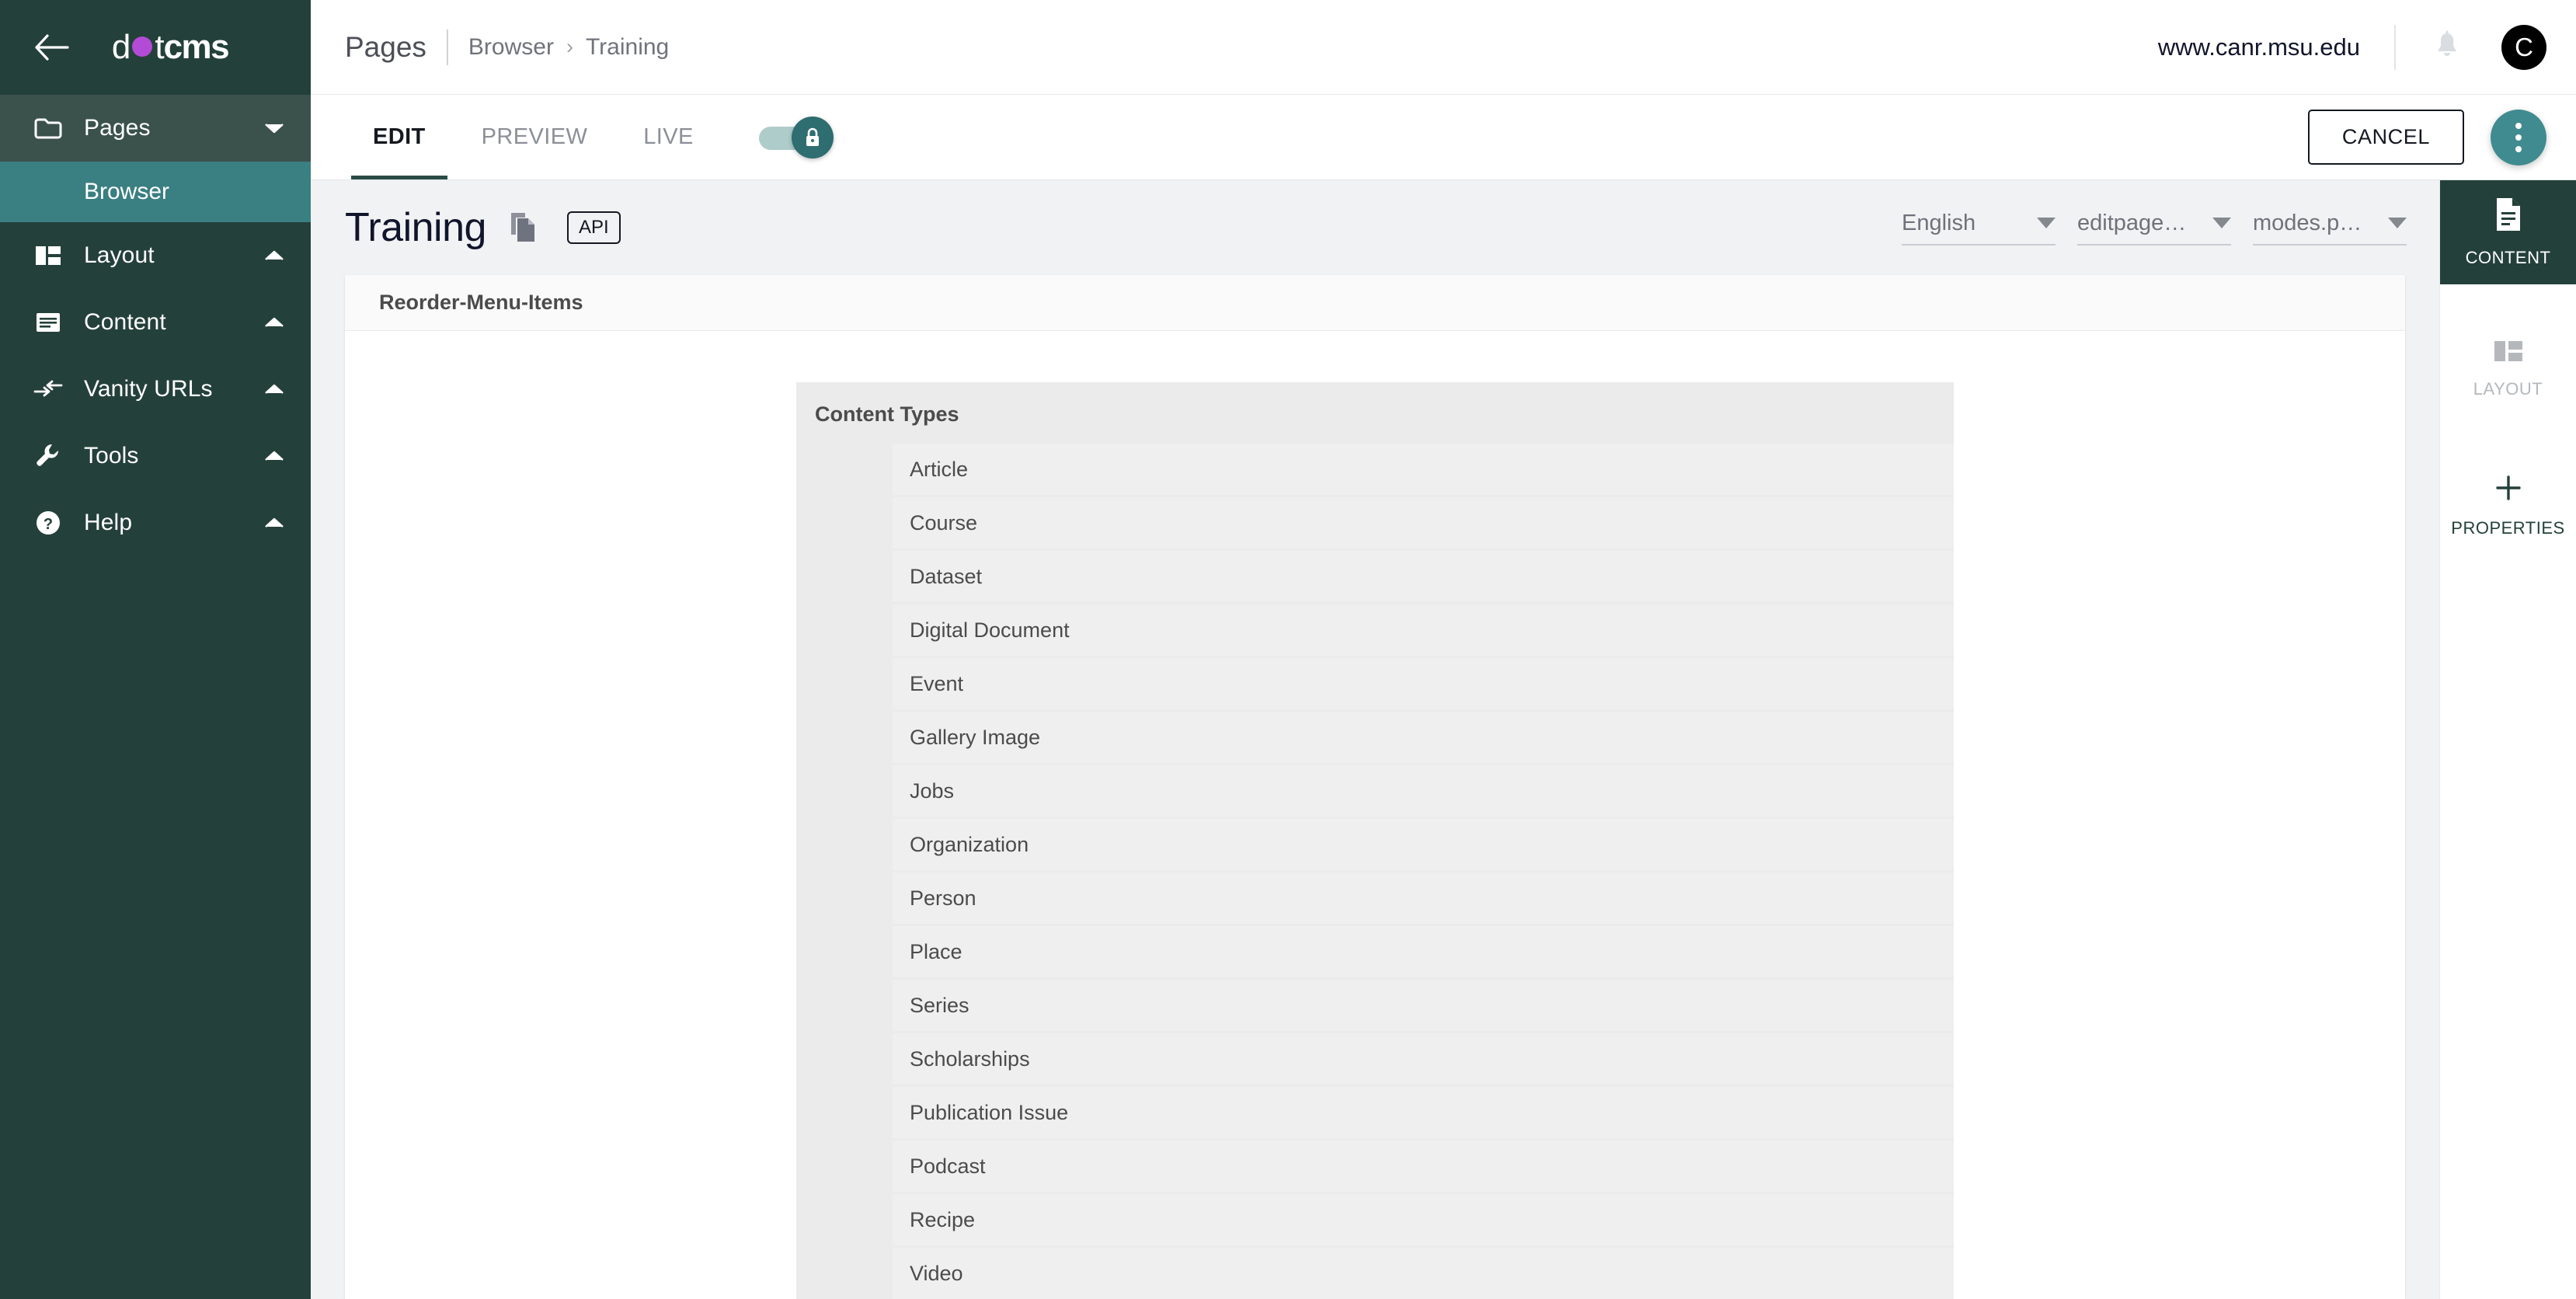  What do you see at coordinates (1423, 737) in the screenshot?
I see `list-item: Gallery Image` at bounding box center [1423, 737].